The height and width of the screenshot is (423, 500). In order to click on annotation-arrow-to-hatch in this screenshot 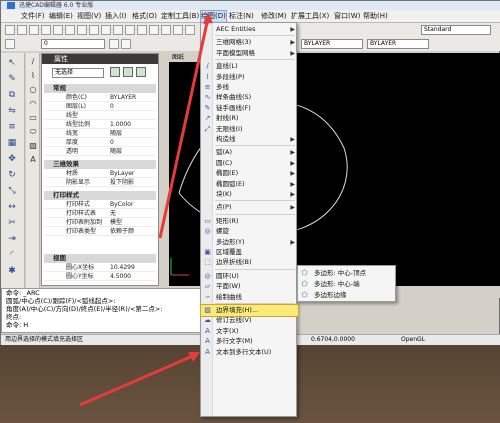, I will do `click(137, 380)`.